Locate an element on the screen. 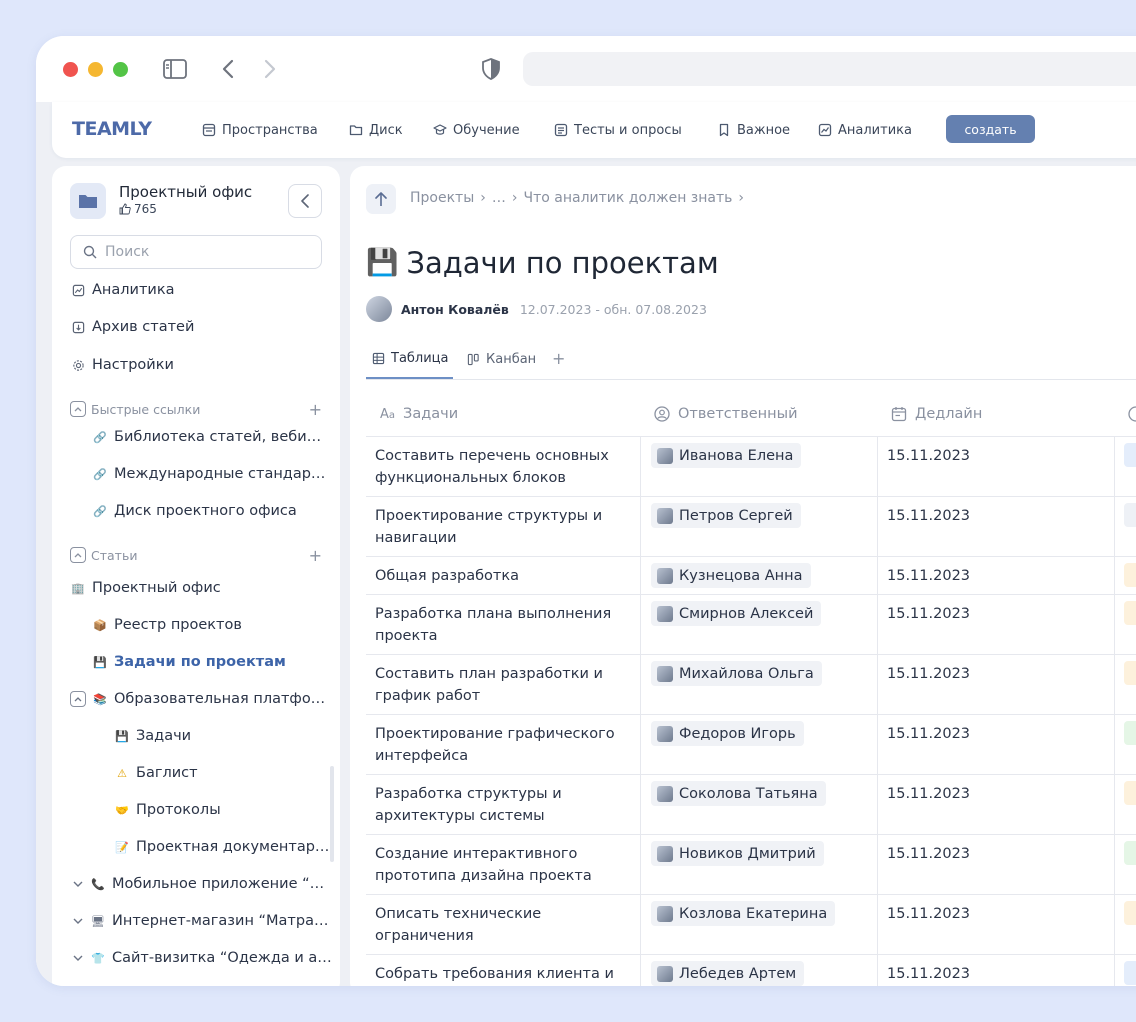  owner-chip: Новиков Дмитрий is located at coordinates (737, 853).